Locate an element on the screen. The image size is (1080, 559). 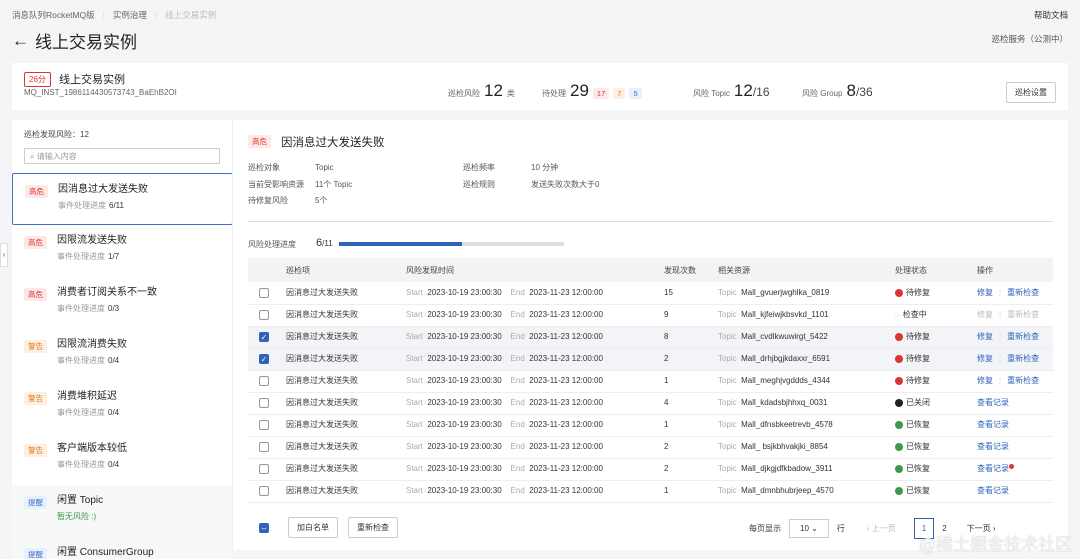
risk-list-item: 高危 消费者订阅关系不一致 事件处理进度 0/3 is located at coordinates (122, 303).